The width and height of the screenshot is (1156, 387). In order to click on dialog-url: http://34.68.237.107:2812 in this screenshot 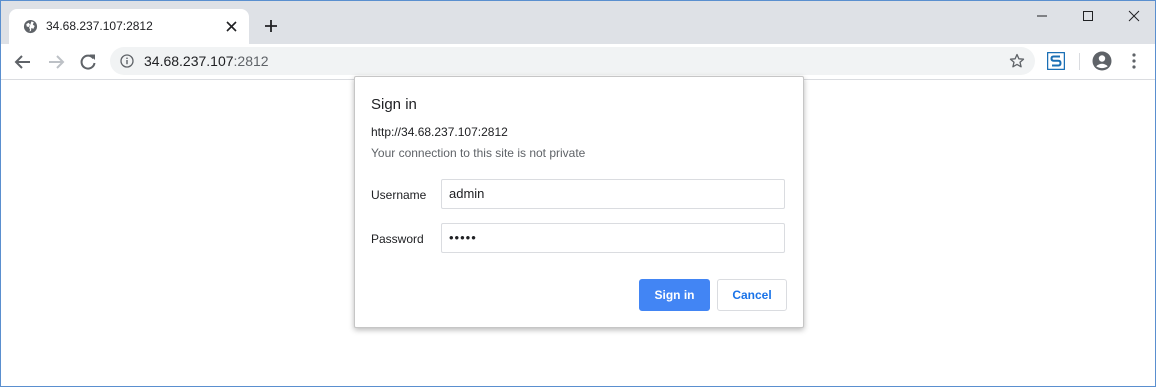, I will do `click(439, 132)`.